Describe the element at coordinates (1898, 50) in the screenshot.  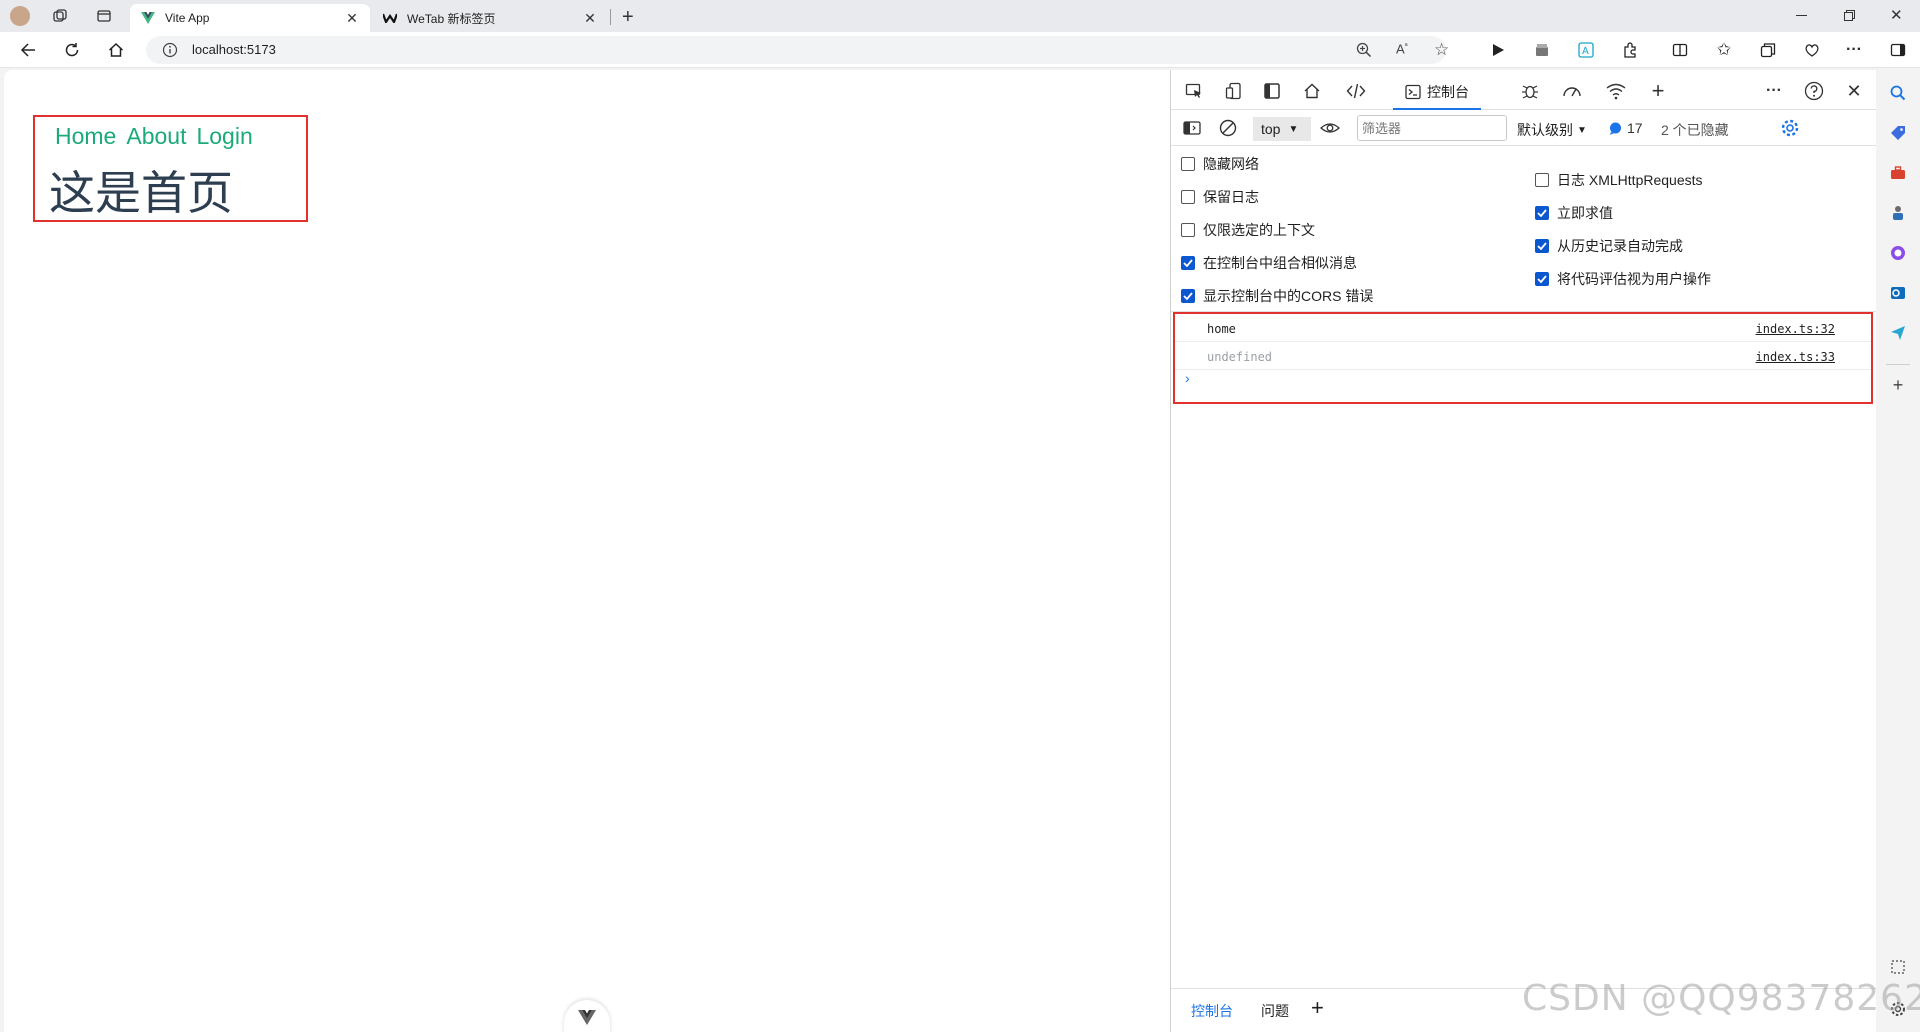
I see `sidebar-toggle-icon` at that location.